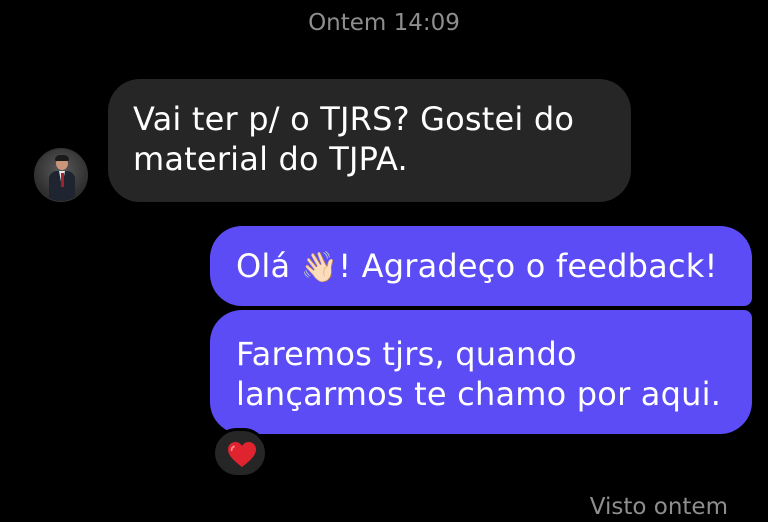  I want to click on message-text-line: material do TJPA., so click(270, 159).